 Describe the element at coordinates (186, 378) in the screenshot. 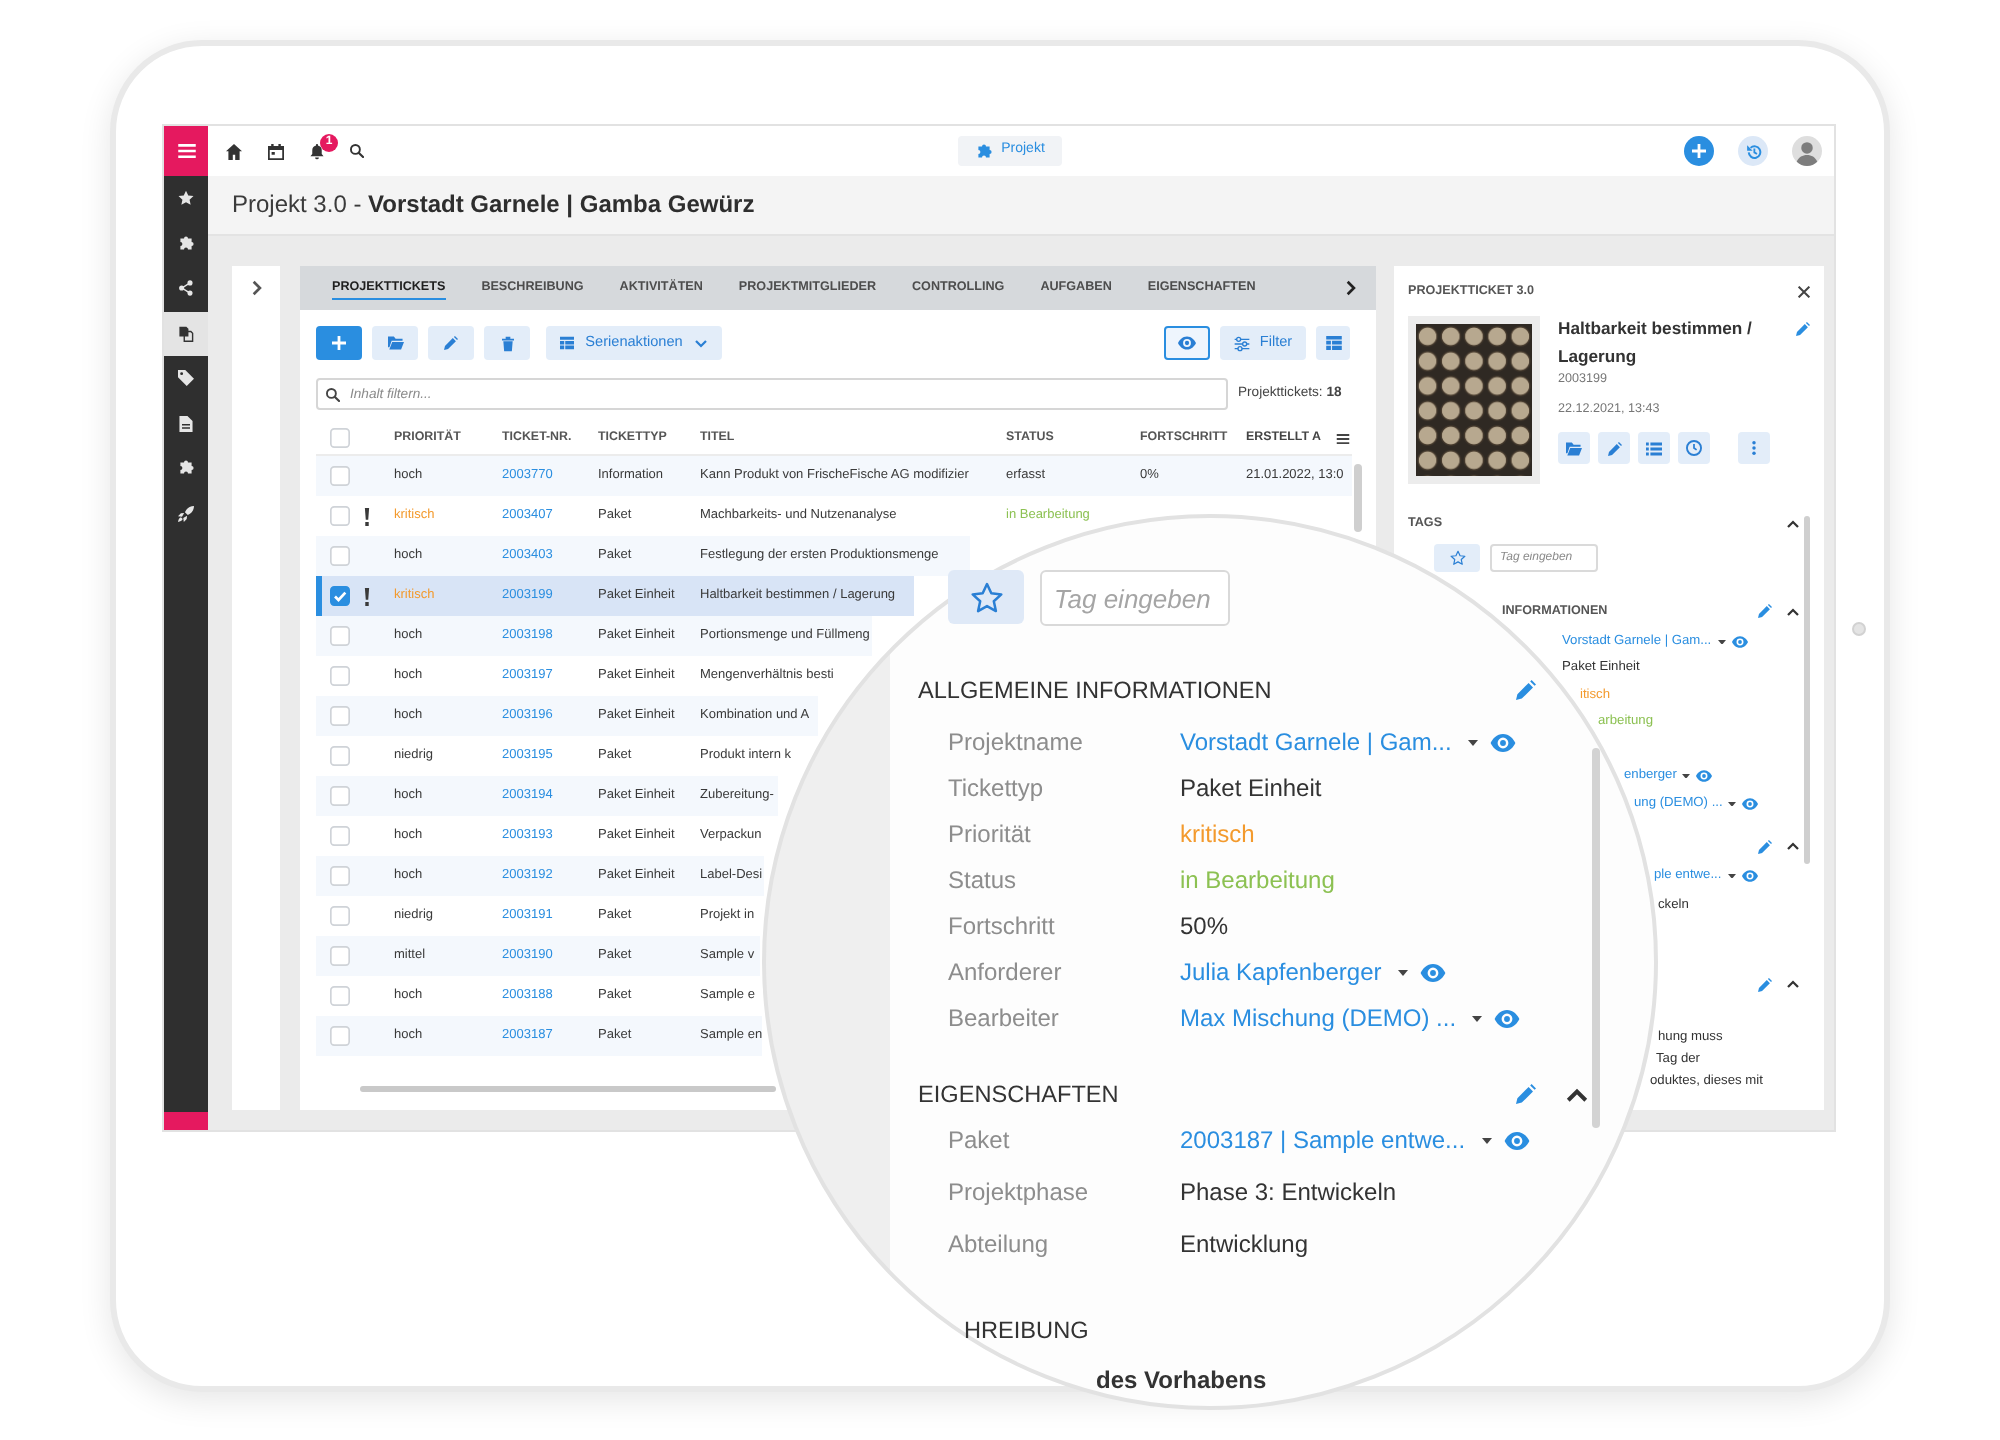

I see `tag-icon` at that location.